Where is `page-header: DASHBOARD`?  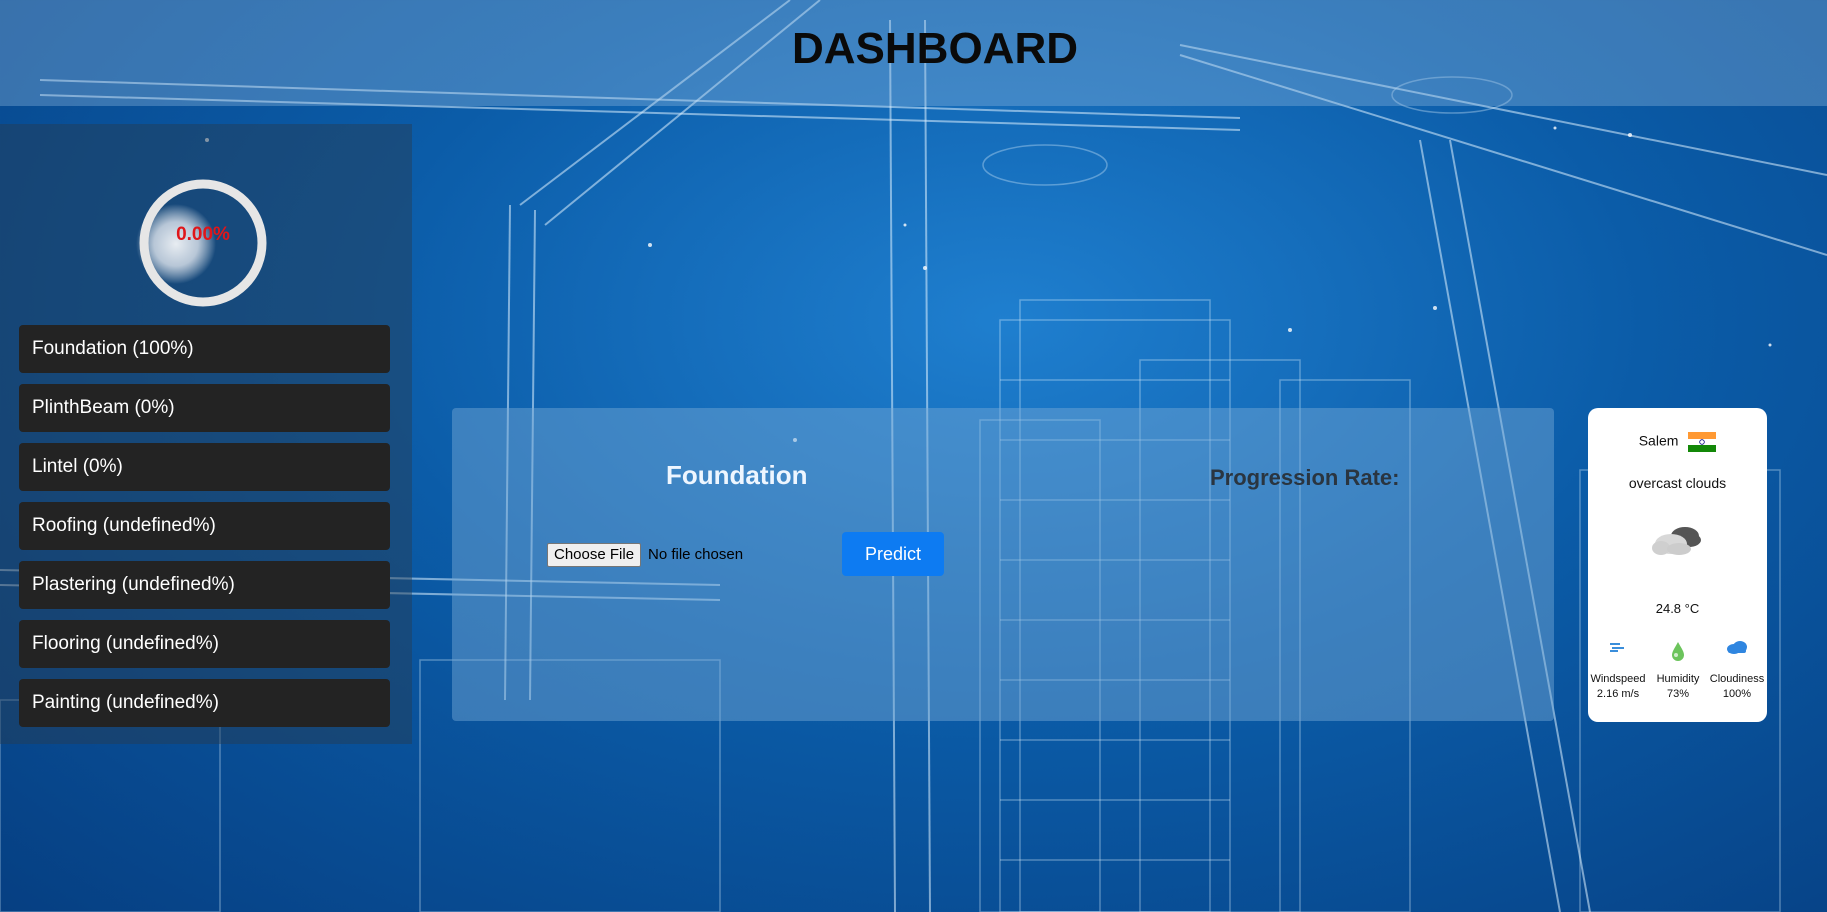
page-header: DASHBOARD is located at coordinates (913, 53).